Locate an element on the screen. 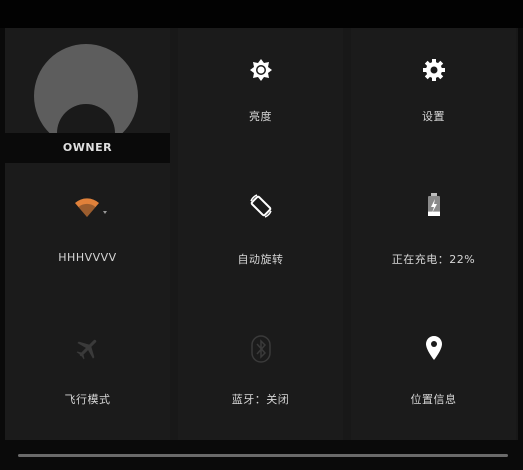  bluetooth-label: 蓝牙：关闭 is located at coordinates (260, 399).